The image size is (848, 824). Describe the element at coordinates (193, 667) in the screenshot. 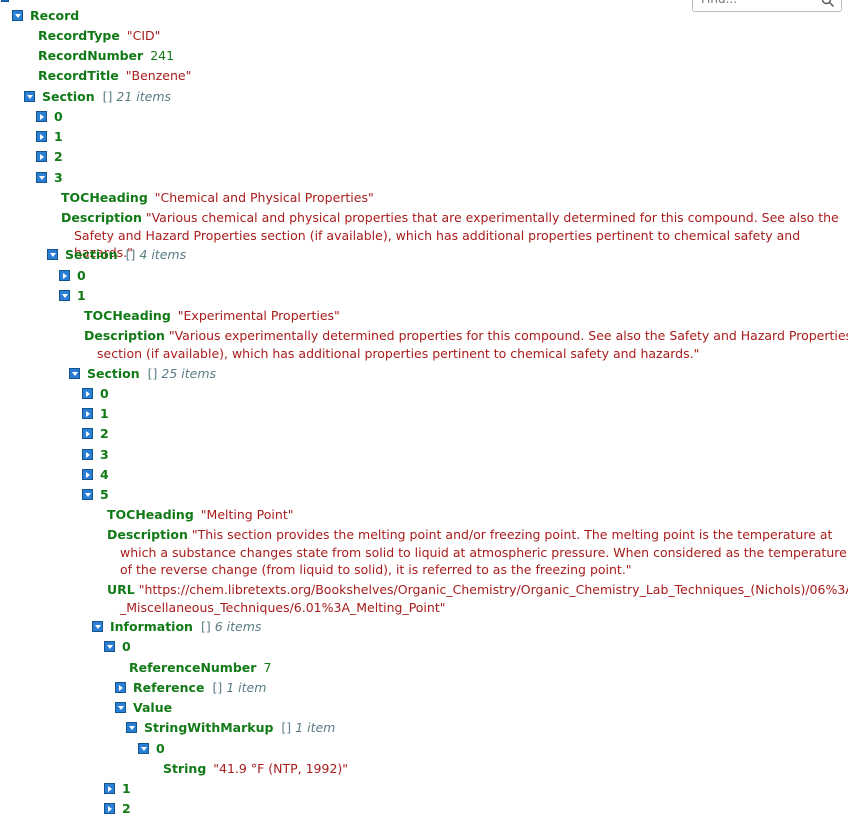

I see `tree-key: ReferenceNumber` at that location.